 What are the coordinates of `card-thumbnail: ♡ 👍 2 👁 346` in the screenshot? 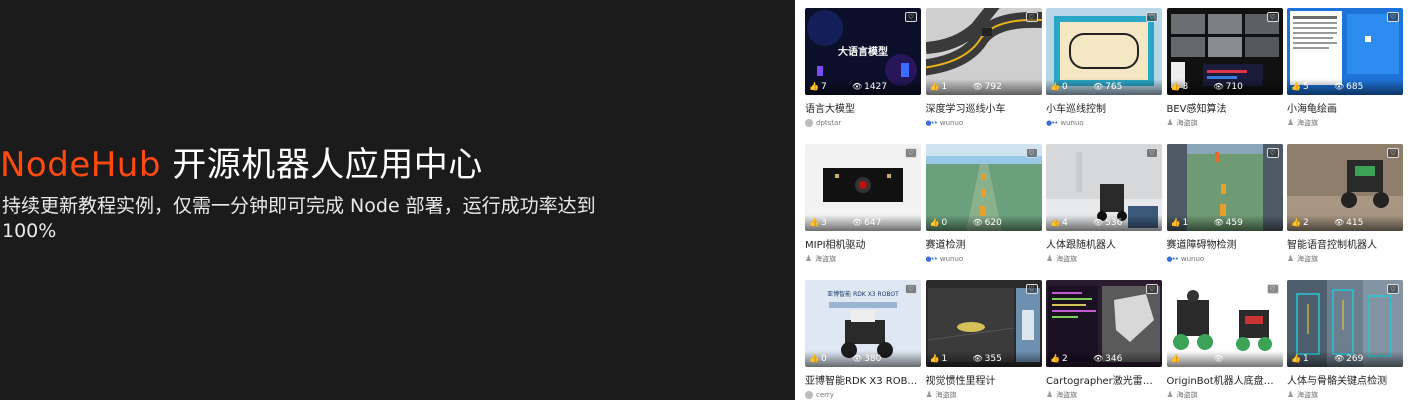 It's located at (1104, 323).